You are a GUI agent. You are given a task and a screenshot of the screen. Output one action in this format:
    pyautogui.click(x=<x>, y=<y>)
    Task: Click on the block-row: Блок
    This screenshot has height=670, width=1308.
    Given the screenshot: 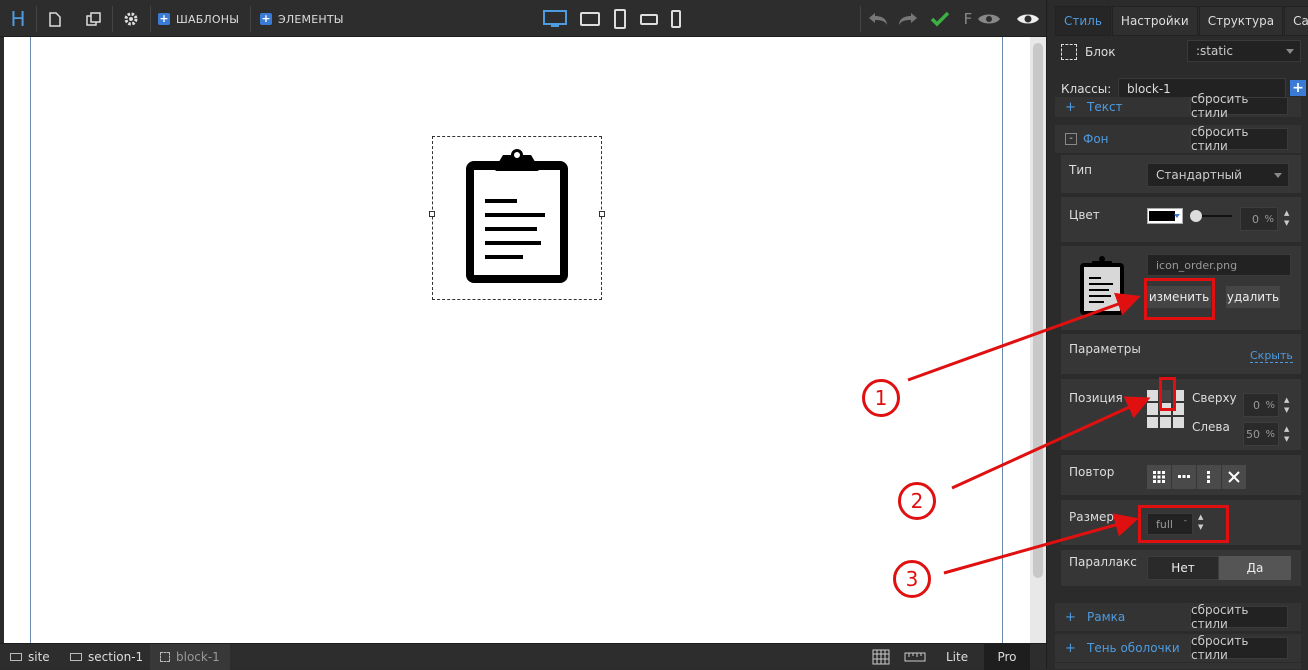 What is the action you would take?
    pyautogui.click(x=1088, y=52)
    